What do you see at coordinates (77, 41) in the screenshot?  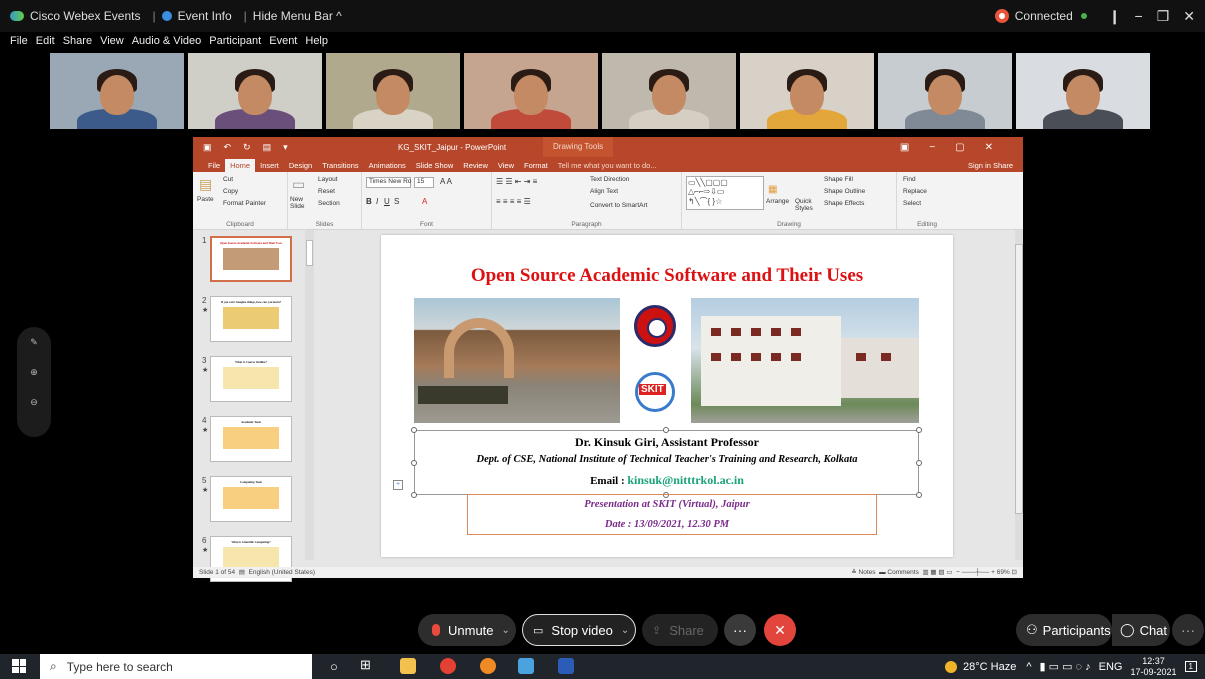 I see `menu-share: Share` at bounding box center [77, 41].